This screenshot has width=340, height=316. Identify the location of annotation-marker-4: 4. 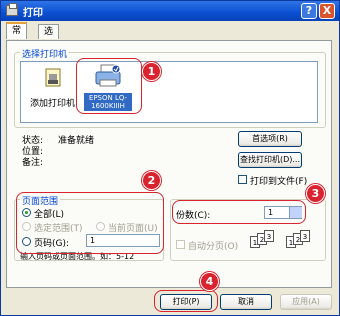
(209, 281).